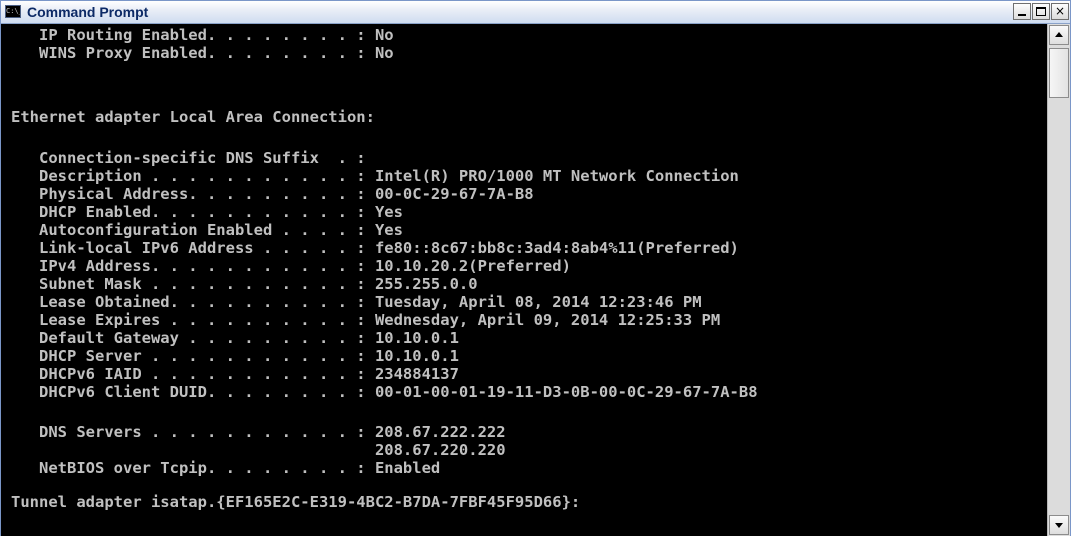 The image size is (1071, 536). Describe the element at coordinates (1022, 11) in the screenshot. I see `minimize-button` at that location.